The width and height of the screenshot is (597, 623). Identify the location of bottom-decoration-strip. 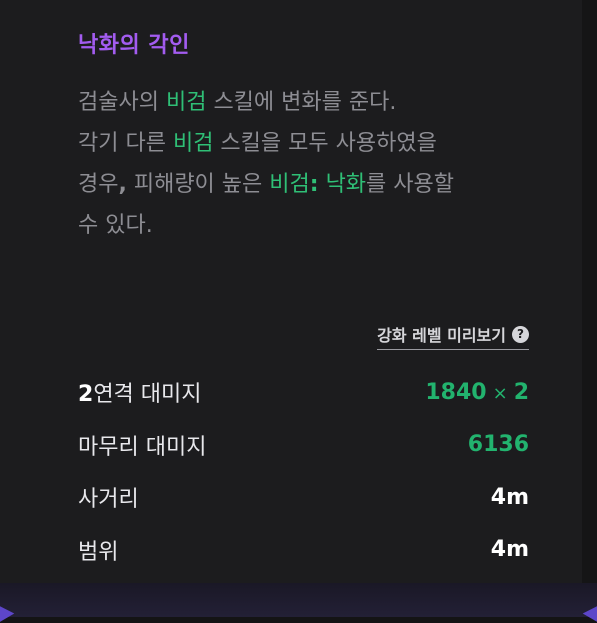
(298, 603).